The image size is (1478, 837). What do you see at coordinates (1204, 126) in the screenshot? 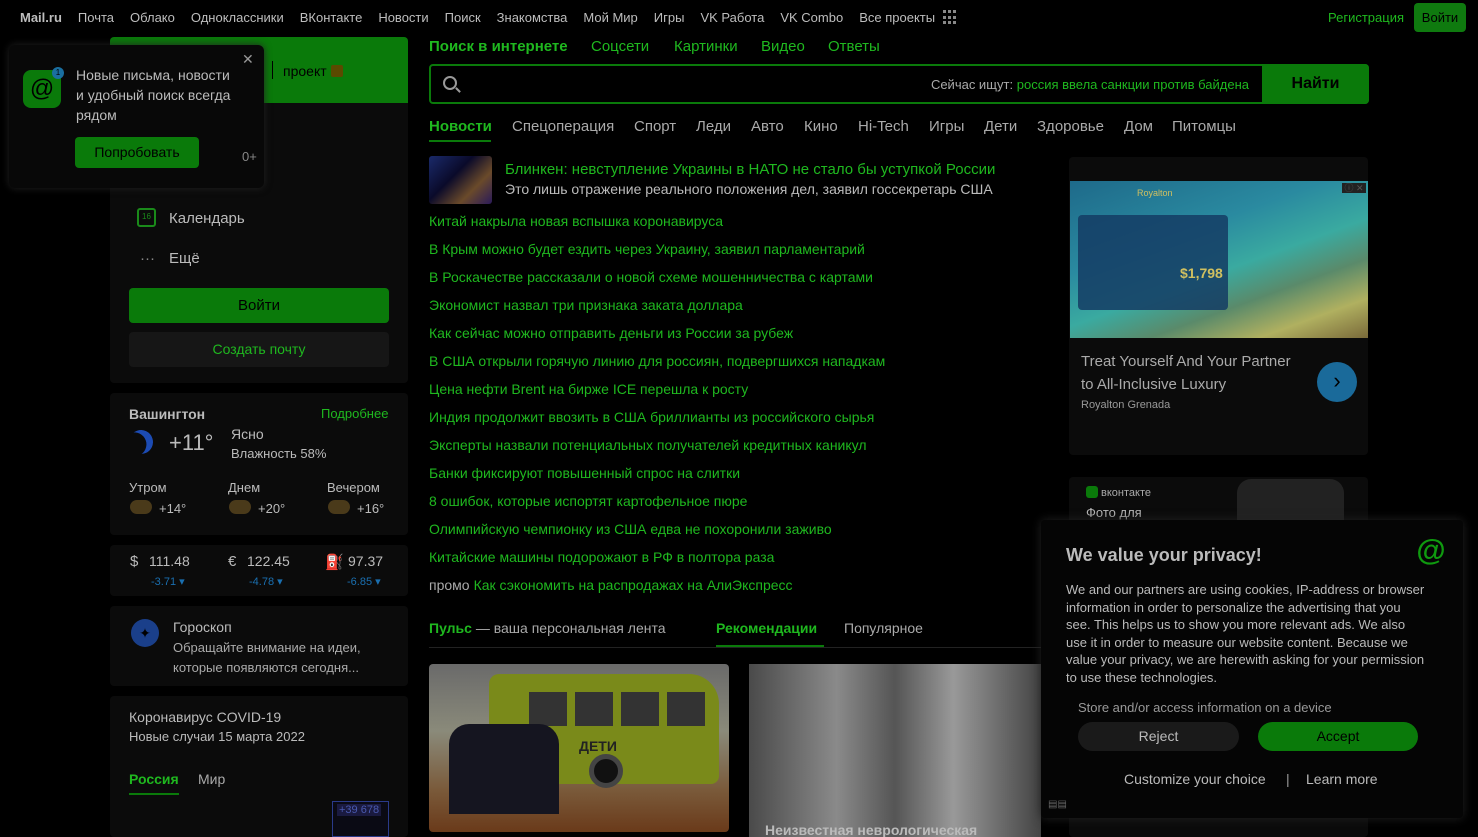
I see `category-pets: Питомцы` at bounding box center [1204, 126].